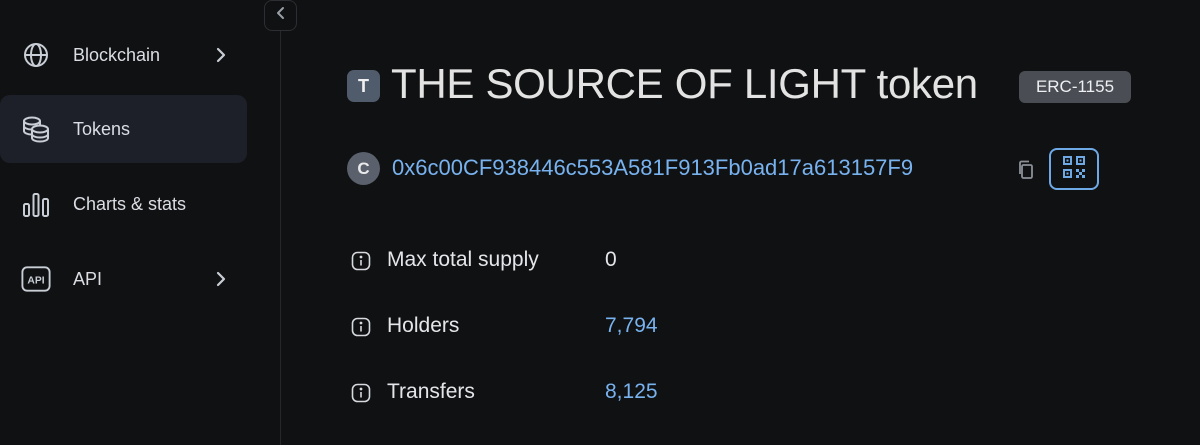  I want to click on detail-label: Holders, so click(423, 325).